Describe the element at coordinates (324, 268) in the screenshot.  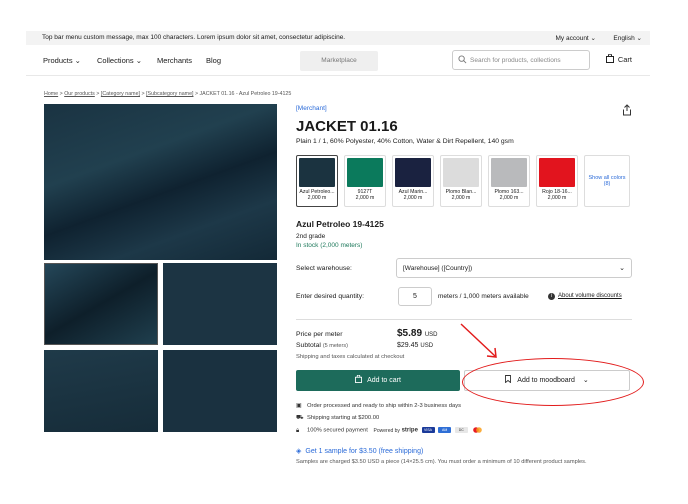
I see `warehouse-label: Select warehouse:` at that location.